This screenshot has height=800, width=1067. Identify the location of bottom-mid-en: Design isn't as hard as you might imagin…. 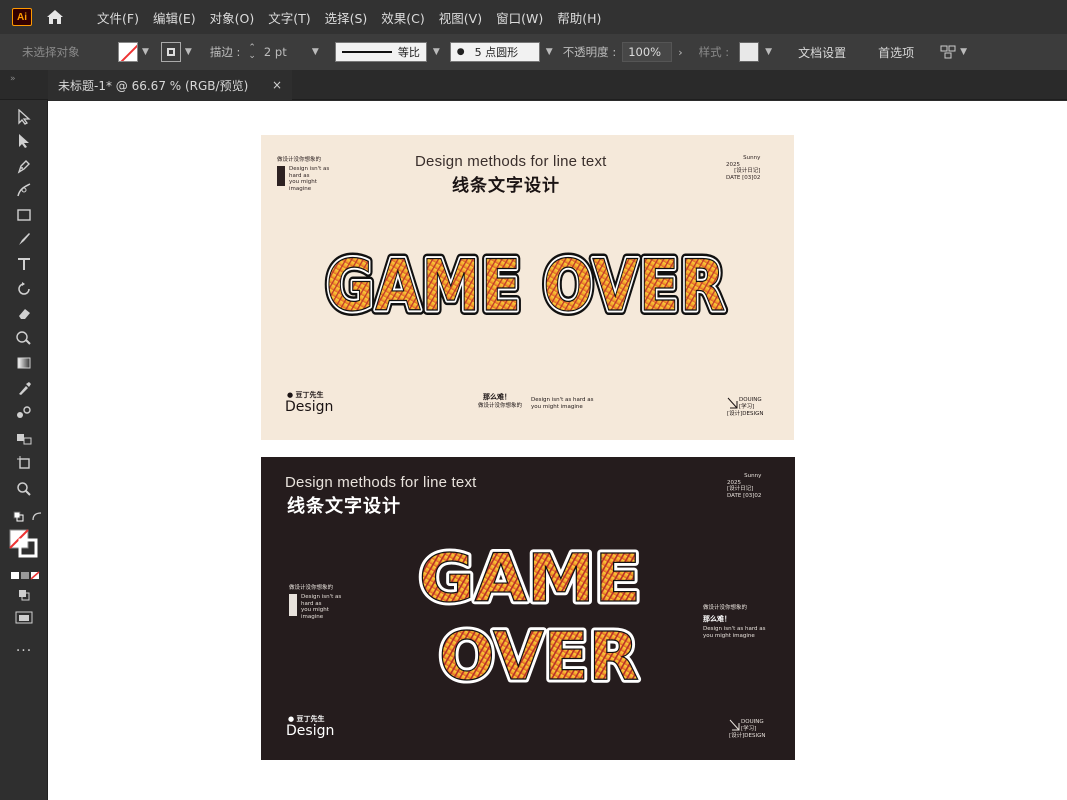
(562, 403).